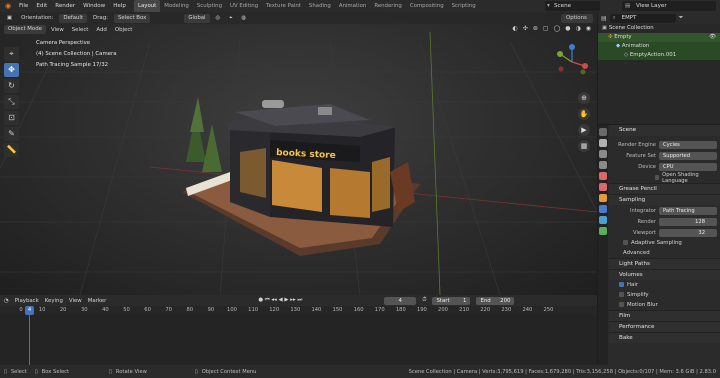 The height and width of the screenshot is (378, 720). Describe the element at coordinates (603, 209) in the screenshot. I see `physics-tab-icon` at that location.